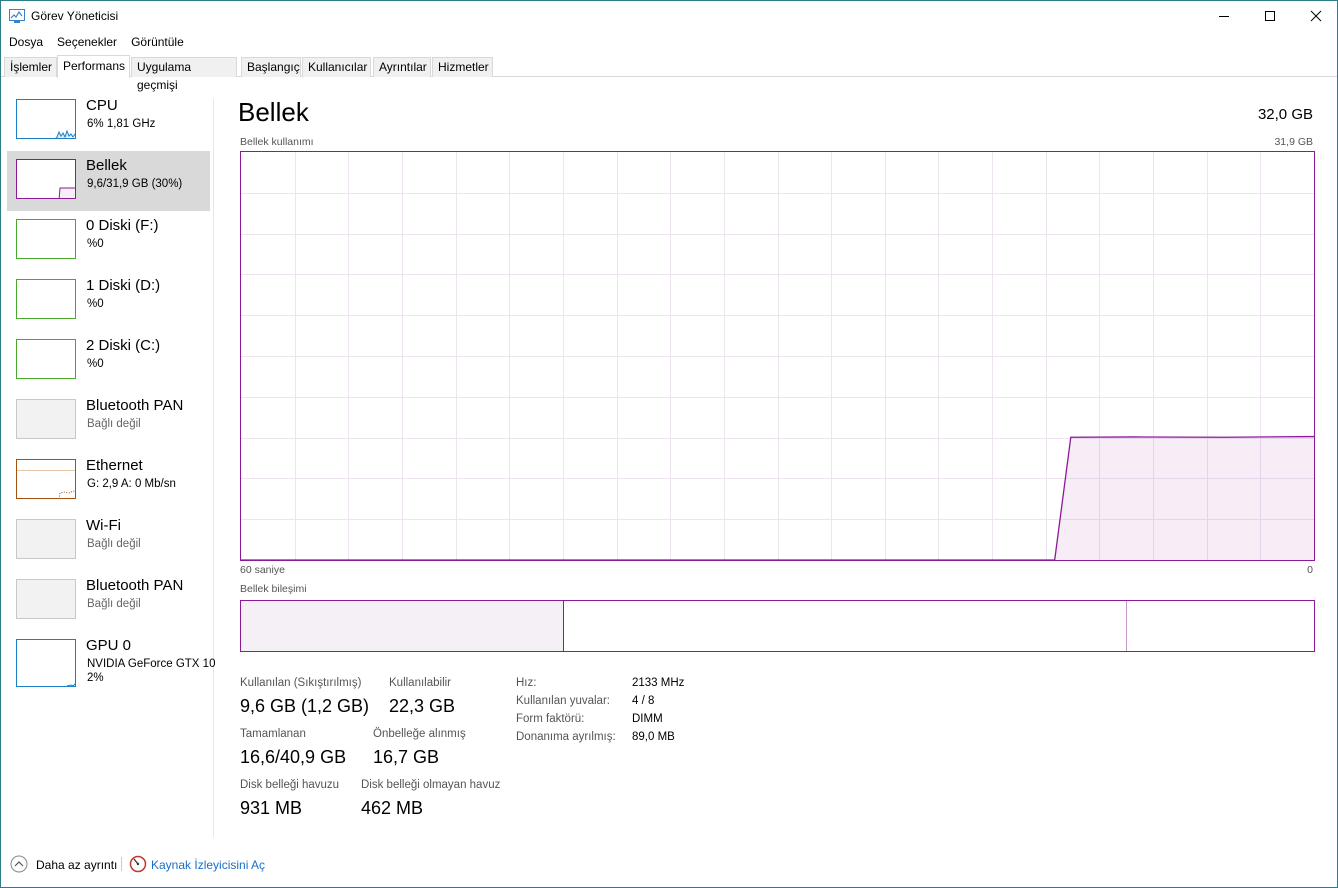 The height and width of the screenshot is (888, 1338). Describe the element at coordinates (563, 701) in the screenshot. I see `slots-used-label: Kullanılan yuvalar:` at that location.